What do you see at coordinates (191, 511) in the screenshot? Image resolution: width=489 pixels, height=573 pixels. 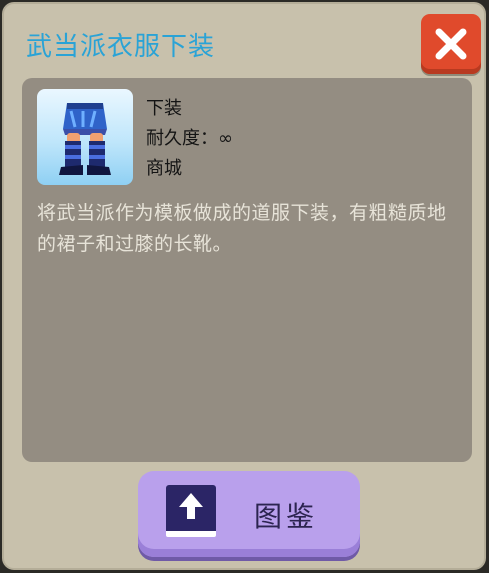 I see `book-upload-icon` at bounding box center [191, 511].